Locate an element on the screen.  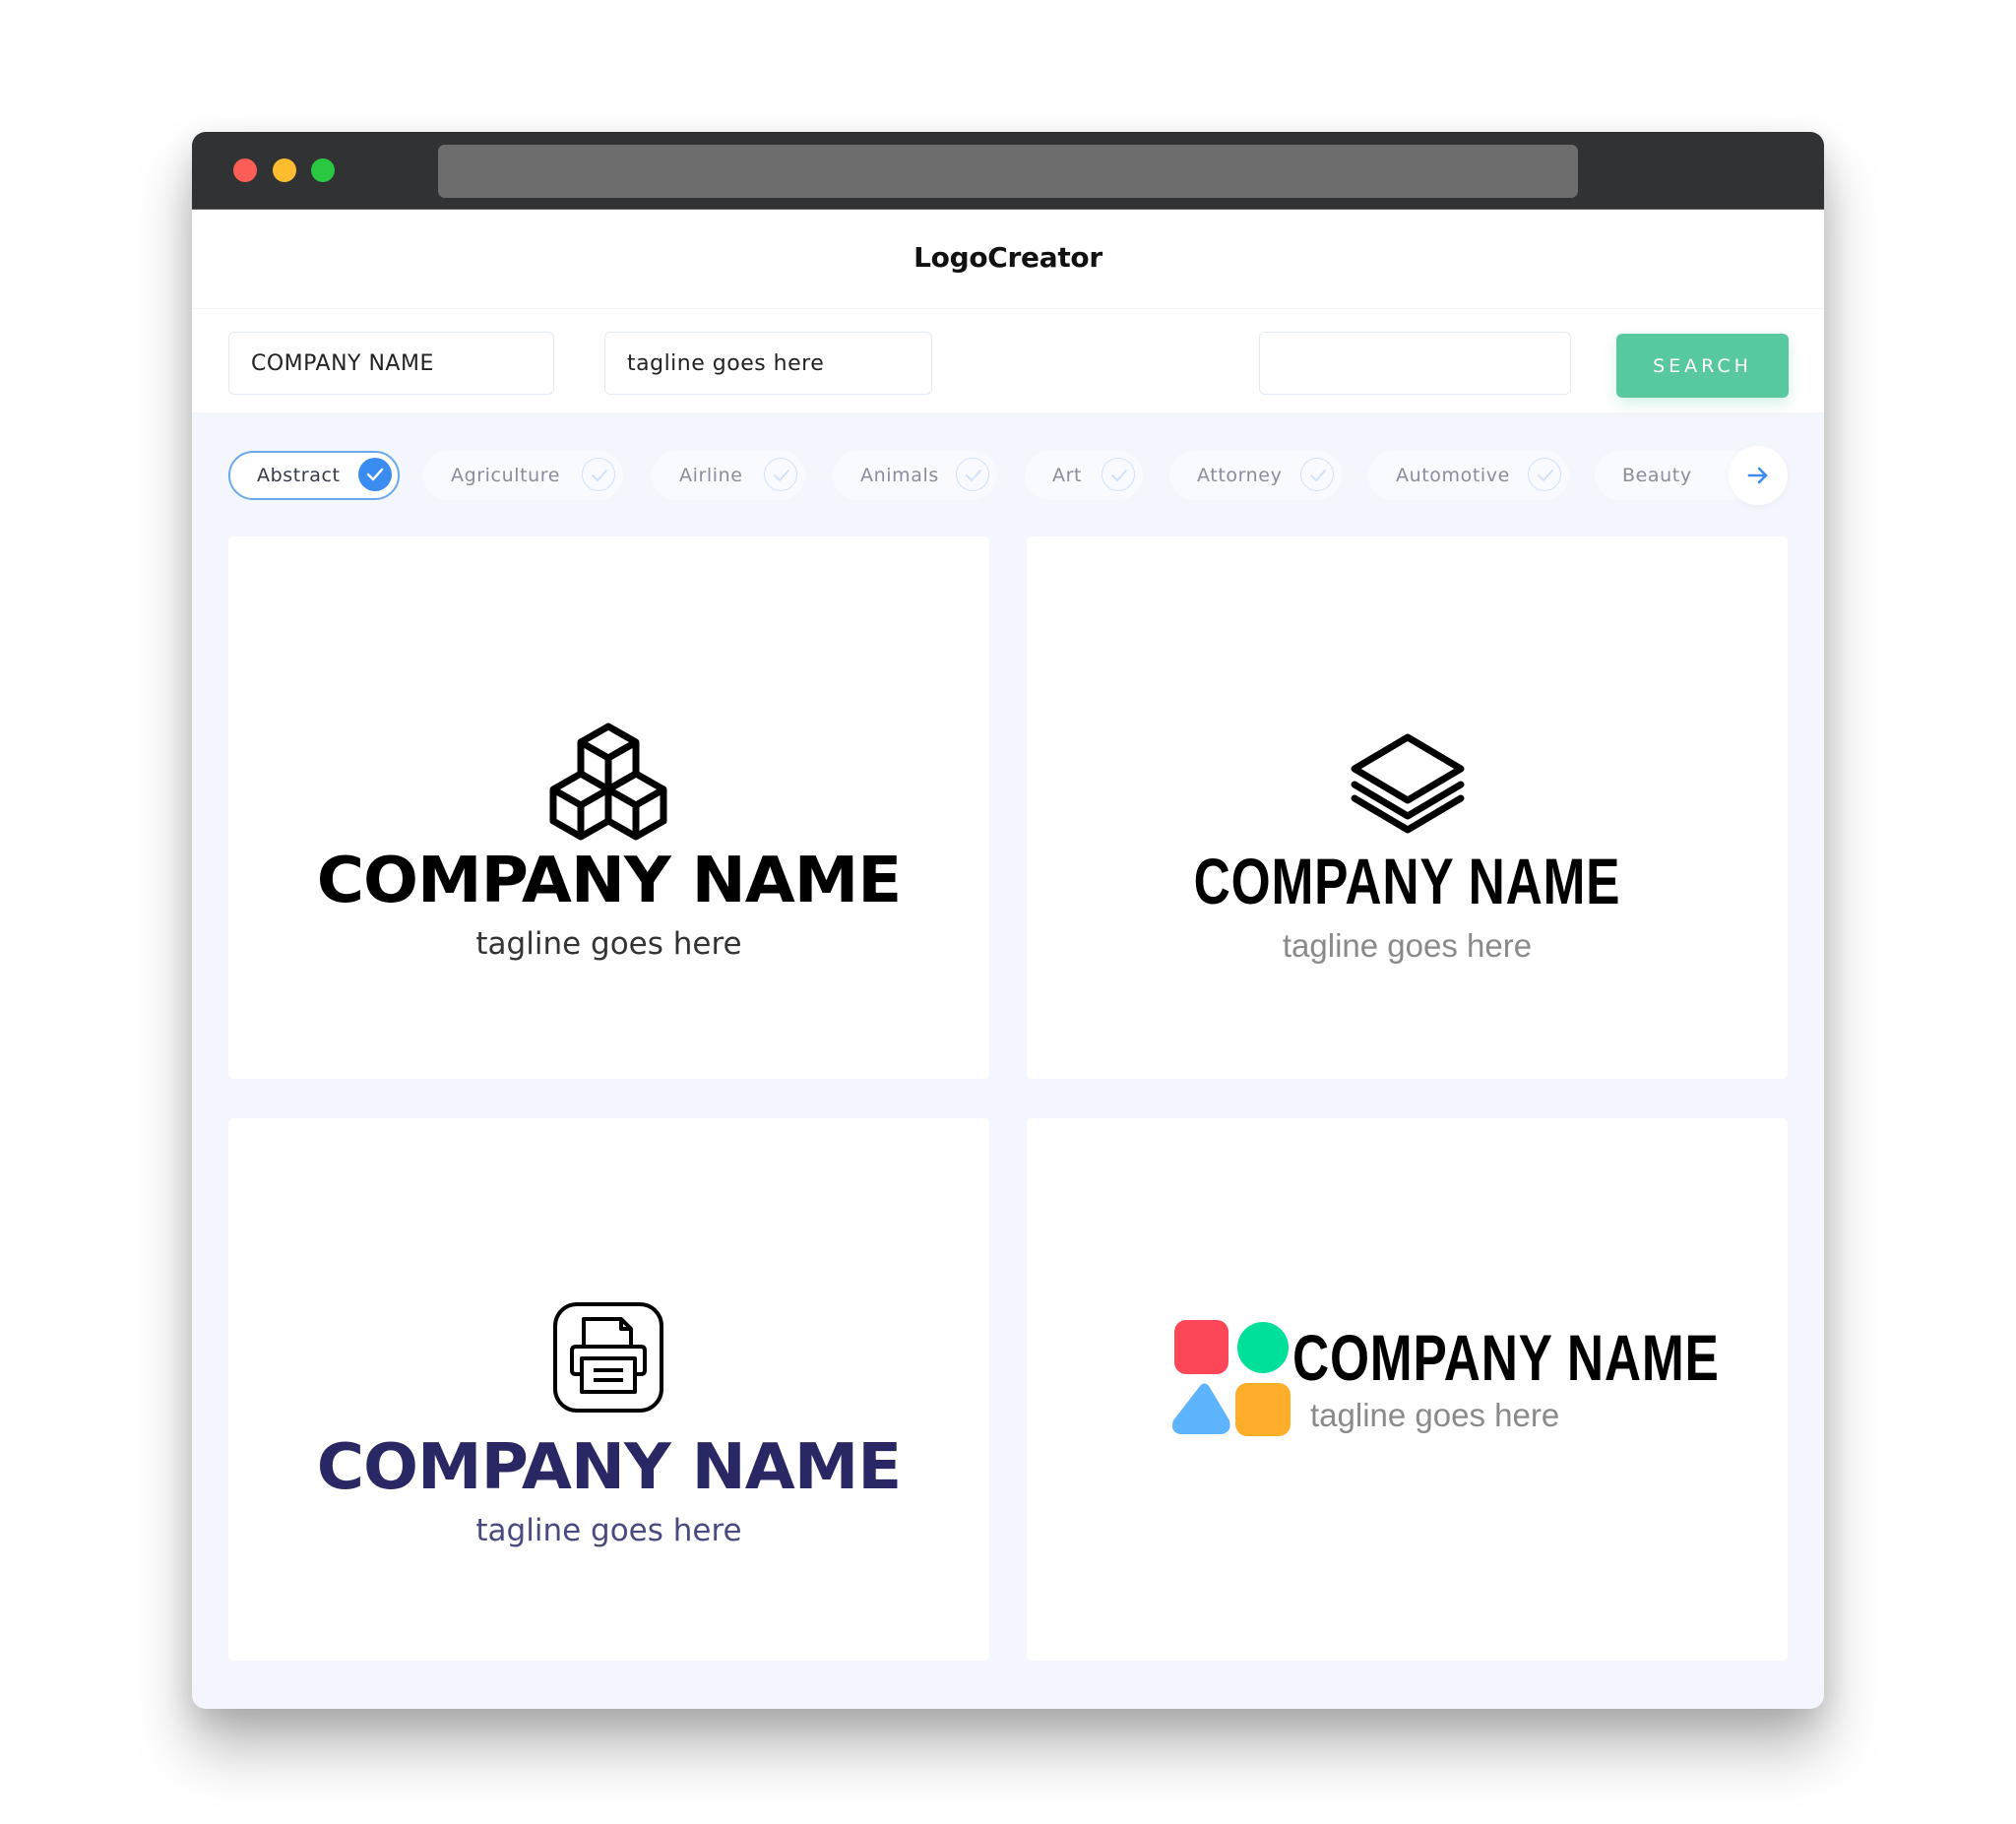
category-label: Agriculture is located at coordinates (506, 475).